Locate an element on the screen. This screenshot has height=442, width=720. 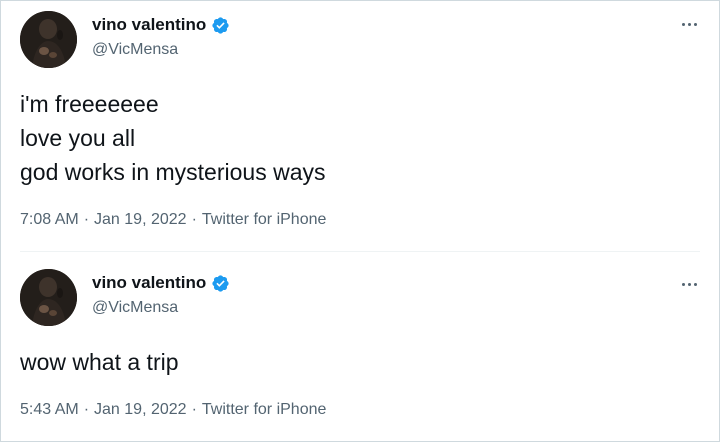
tweet-meta: 5:43 AM · Jan 19, 2022 · Twitter for iPhone is located at coordinates (173, 410).